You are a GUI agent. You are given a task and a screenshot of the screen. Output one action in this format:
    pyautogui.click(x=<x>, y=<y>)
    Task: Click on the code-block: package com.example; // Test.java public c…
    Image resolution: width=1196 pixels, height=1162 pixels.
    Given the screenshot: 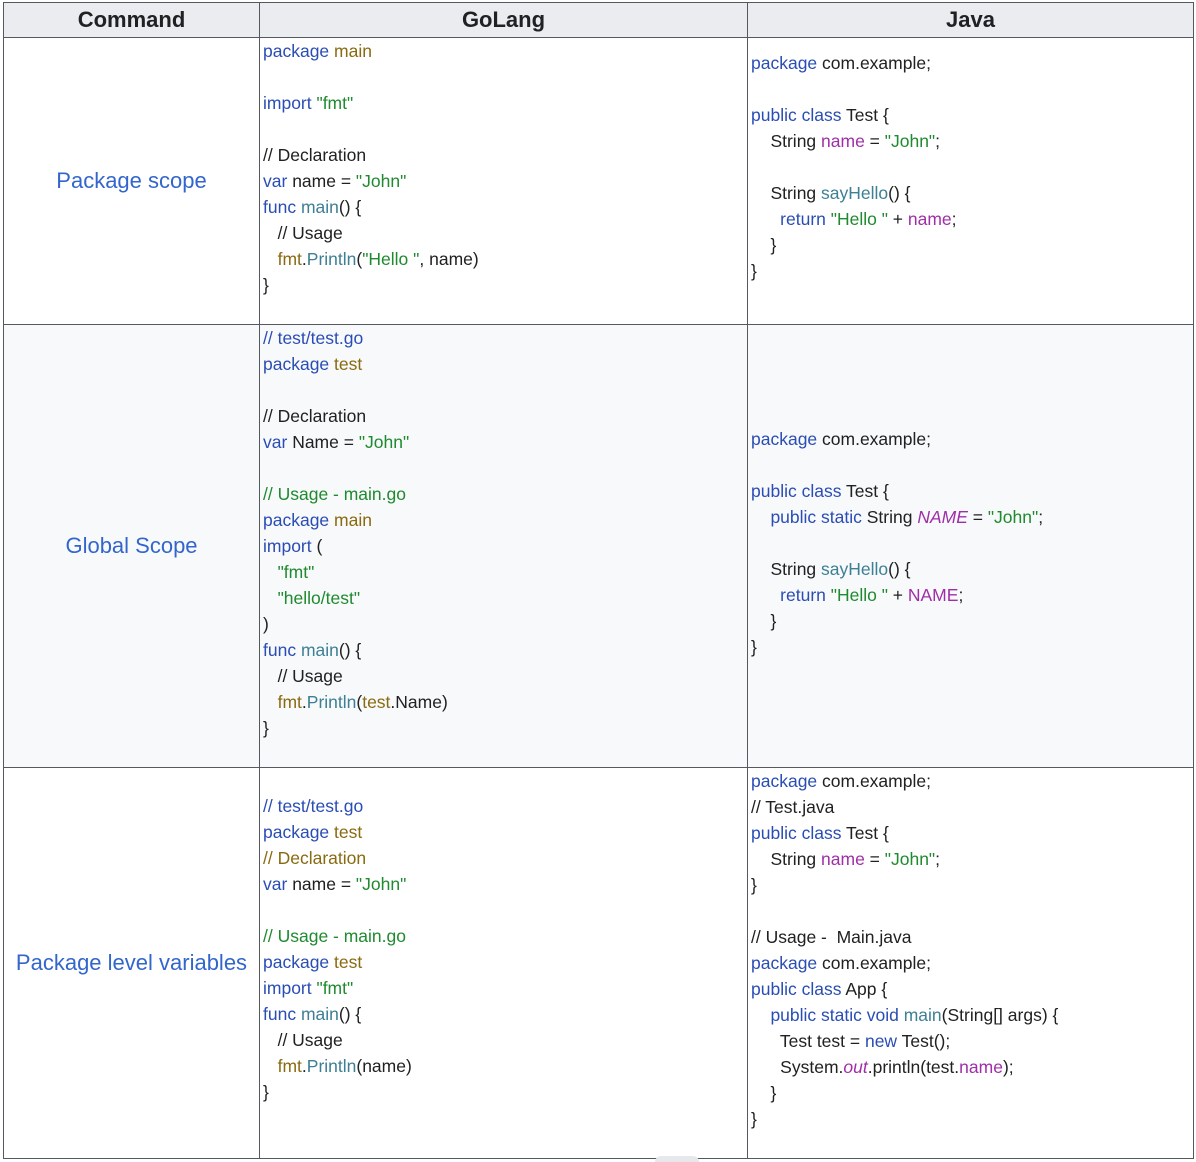 What is the action you would take?
    pyautogui.click(x=970, y=950)
    